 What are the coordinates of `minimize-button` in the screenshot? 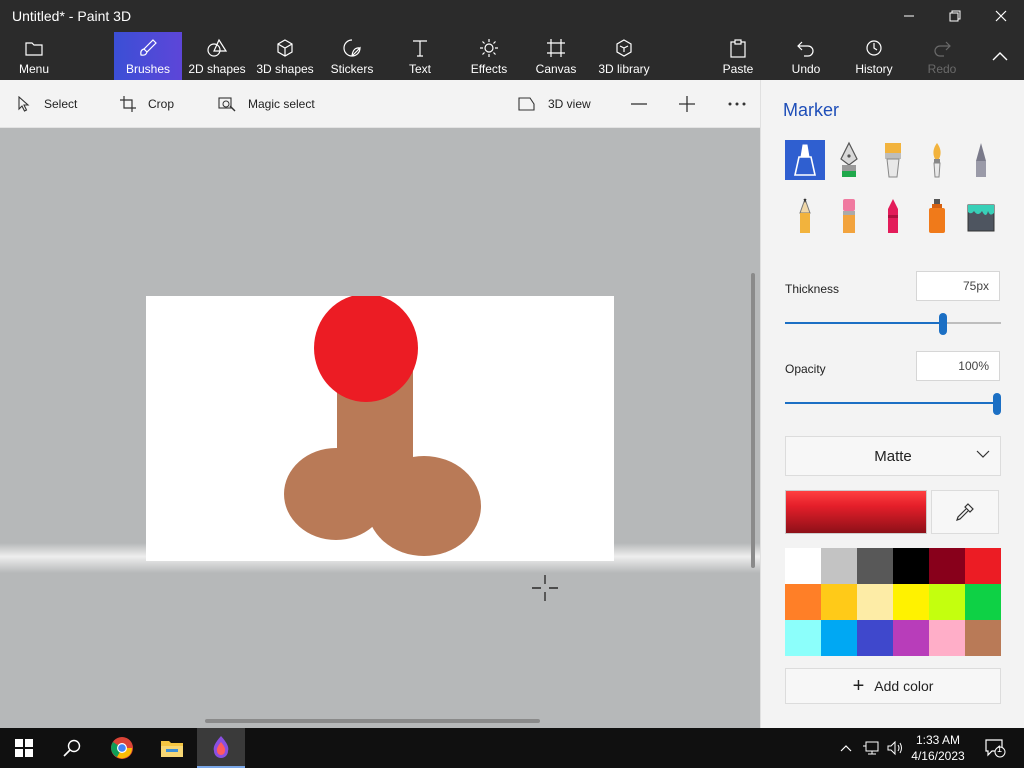 It's located at (909, 16).